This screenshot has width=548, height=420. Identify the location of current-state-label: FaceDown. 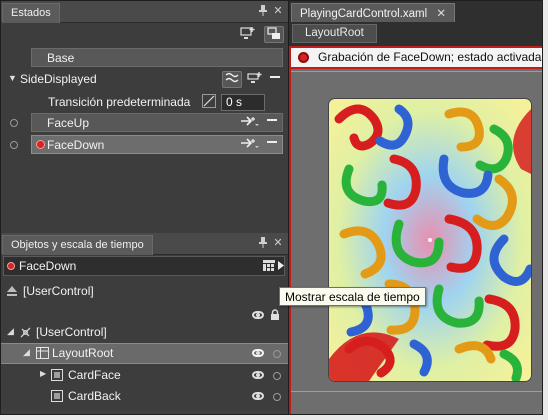
(48, 266).